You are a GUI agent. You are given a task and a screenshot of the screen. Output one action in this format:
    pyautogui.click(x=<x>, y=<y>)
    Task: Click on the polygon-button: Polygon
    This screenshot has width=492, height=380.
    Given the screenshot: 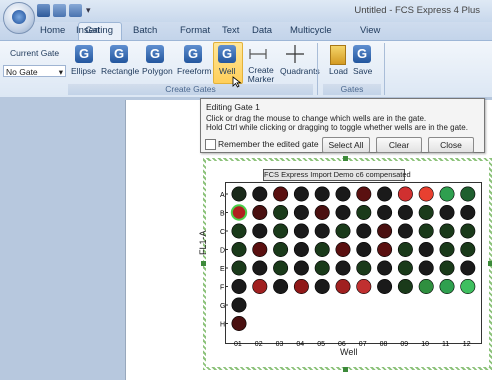 What is the action you would take?
    pyautogui.click(x=157, y=71)
    